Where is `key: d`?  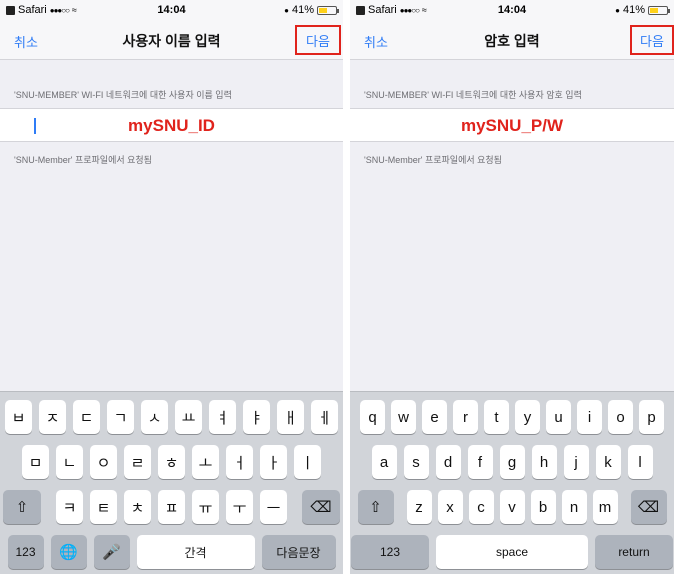 key: d is located at coordinates (448, 462).